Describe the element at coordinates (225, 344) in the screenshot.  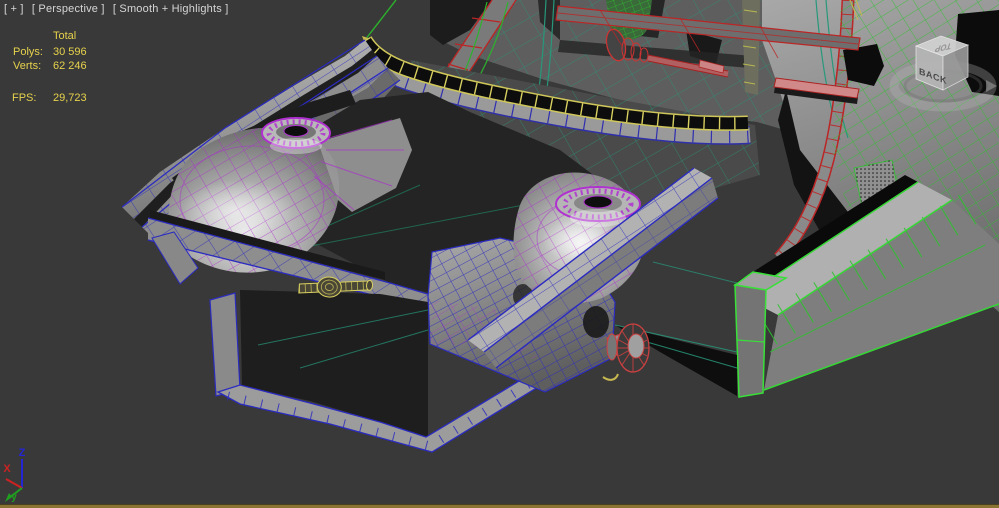
I see `front-post` at that location.